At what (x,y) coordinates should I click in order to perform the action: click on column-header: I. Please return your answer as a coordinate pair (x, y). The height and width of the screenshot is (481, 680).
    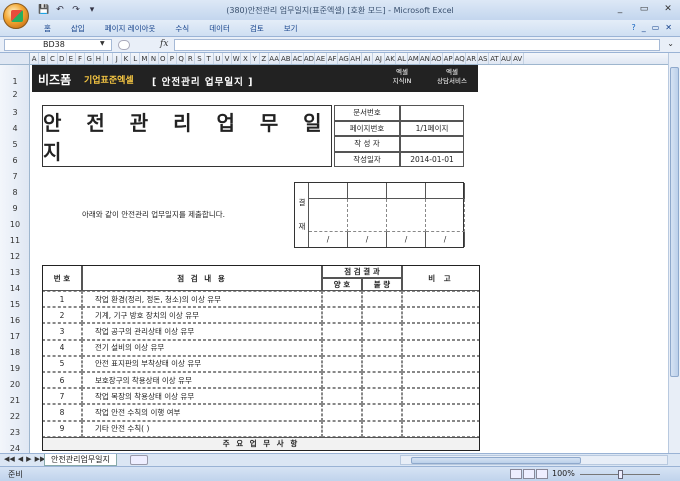
    Looking at the image, I should click on (108, 58).